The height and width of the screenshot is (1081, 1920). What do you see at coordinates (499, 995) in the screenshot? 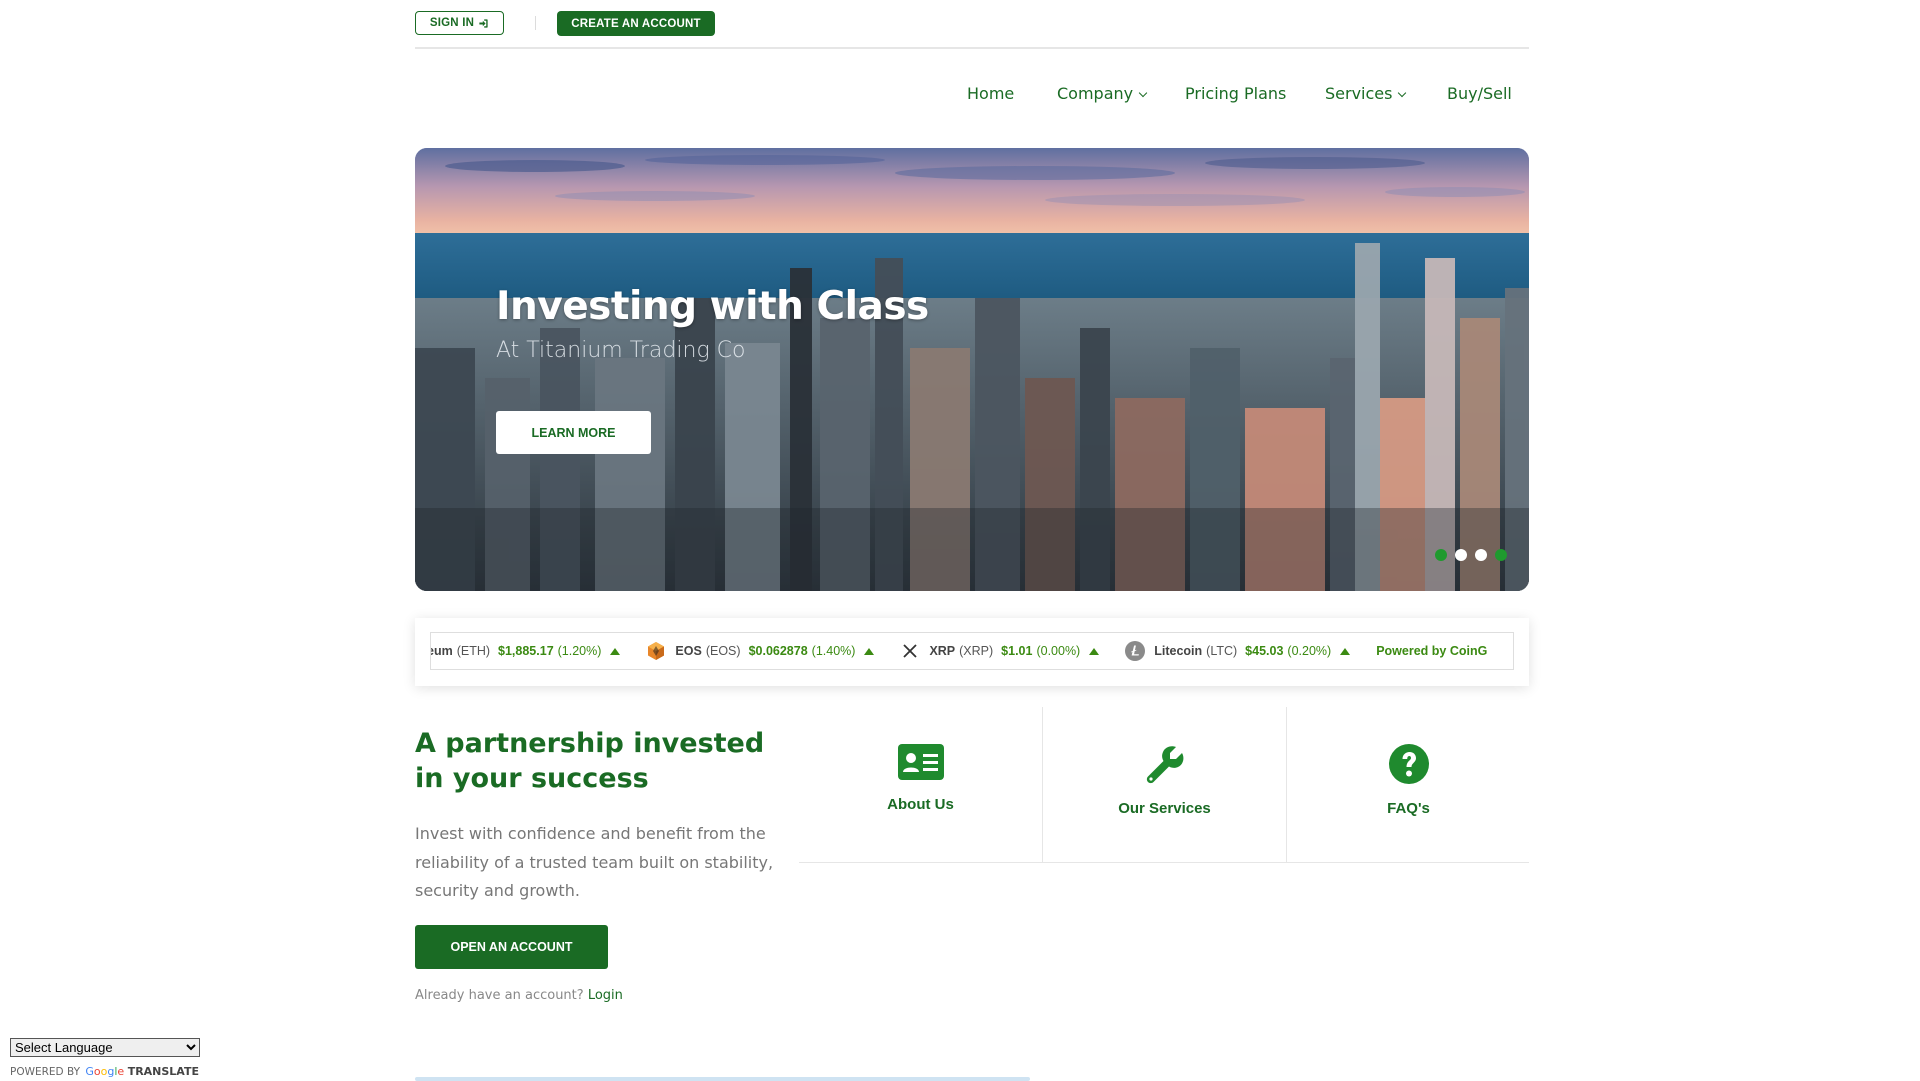
I see `already-text: Already have an account?` at bounding box center [499, 995].